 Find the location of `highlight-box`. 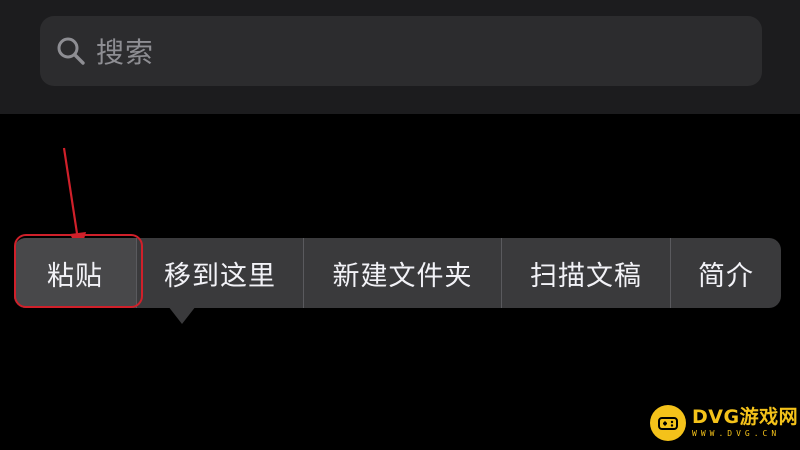

highlight-box is located at coordinates (78, 271).